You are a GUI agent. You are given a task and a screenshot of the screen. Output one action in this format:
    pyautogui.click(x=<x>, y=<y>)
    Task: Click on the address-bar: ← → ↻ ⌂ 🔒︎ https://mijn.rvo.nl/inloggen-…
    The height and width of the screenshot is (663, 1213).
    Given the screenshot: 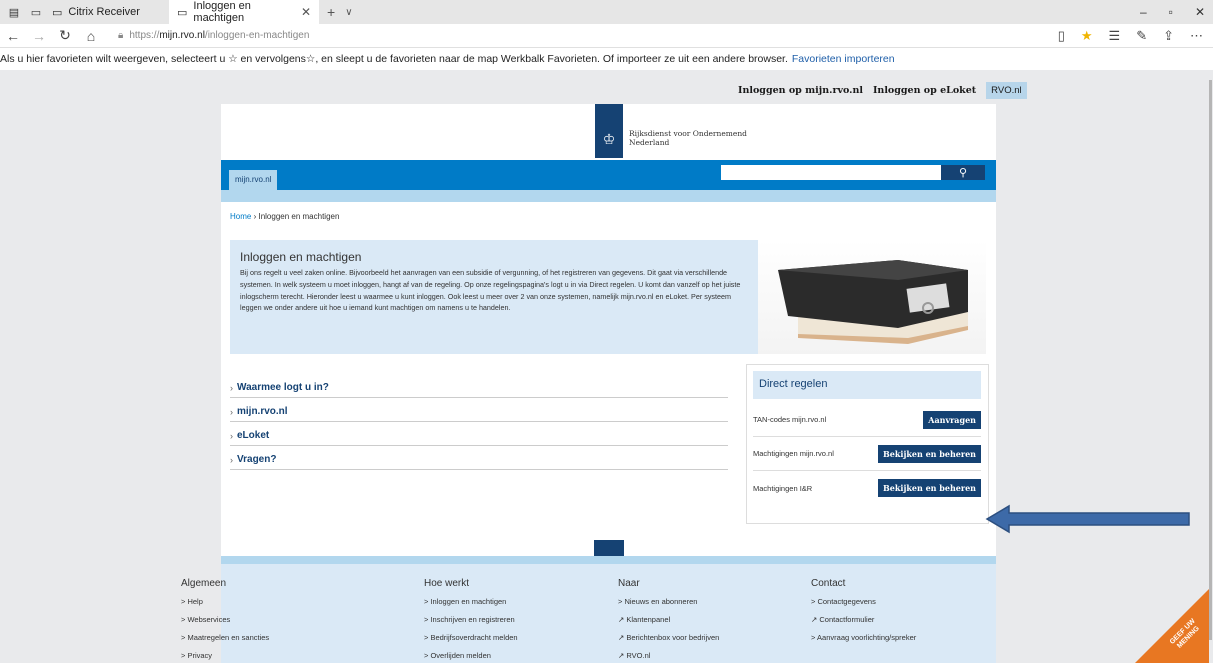 What is the action you would take?
    pyautogui.click(x=606, y=36)
    